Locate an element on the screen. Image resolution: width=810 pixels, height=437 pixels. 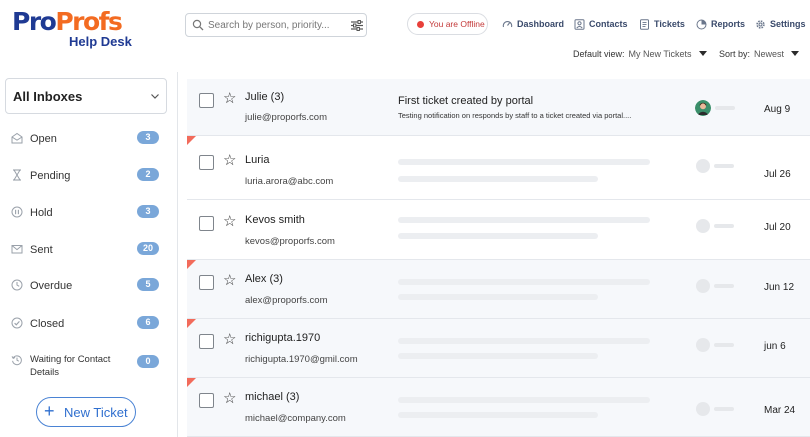
sidebar-item-pending: Pending 2 is located at coordinates (89, 177).